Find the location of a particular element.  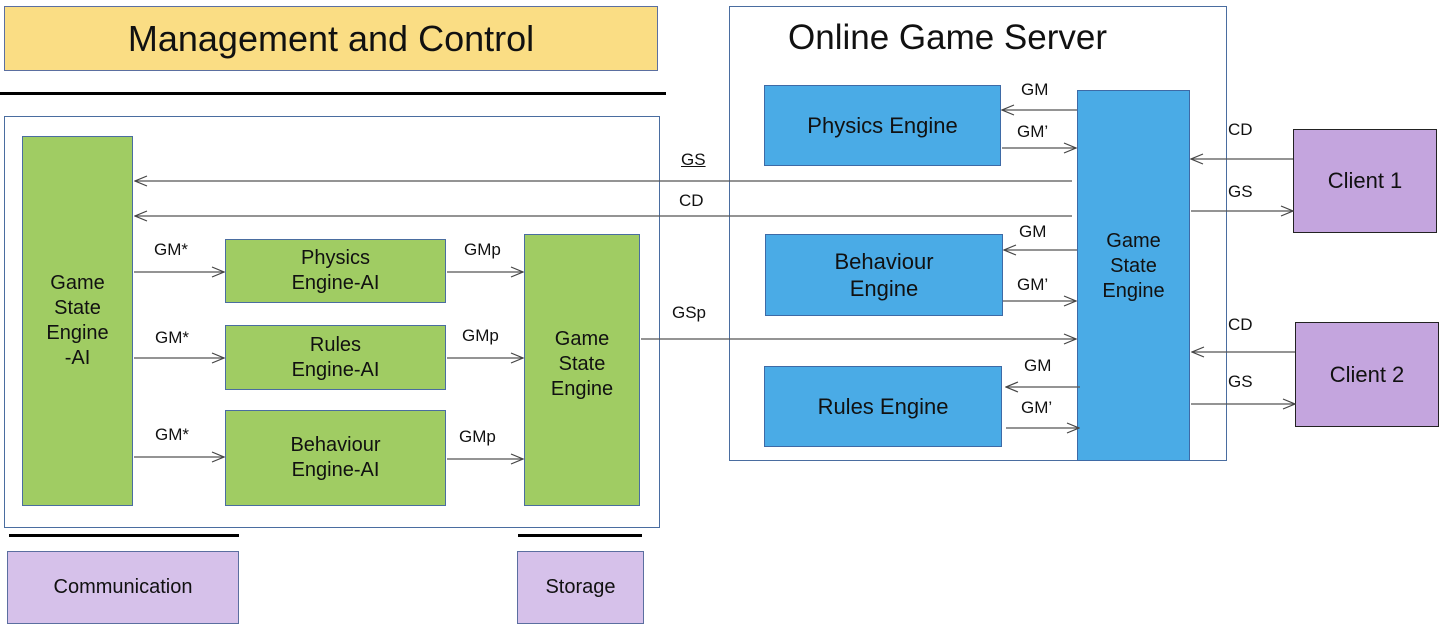

label-client2-cd: CD is located at coordinates (1240, 324).